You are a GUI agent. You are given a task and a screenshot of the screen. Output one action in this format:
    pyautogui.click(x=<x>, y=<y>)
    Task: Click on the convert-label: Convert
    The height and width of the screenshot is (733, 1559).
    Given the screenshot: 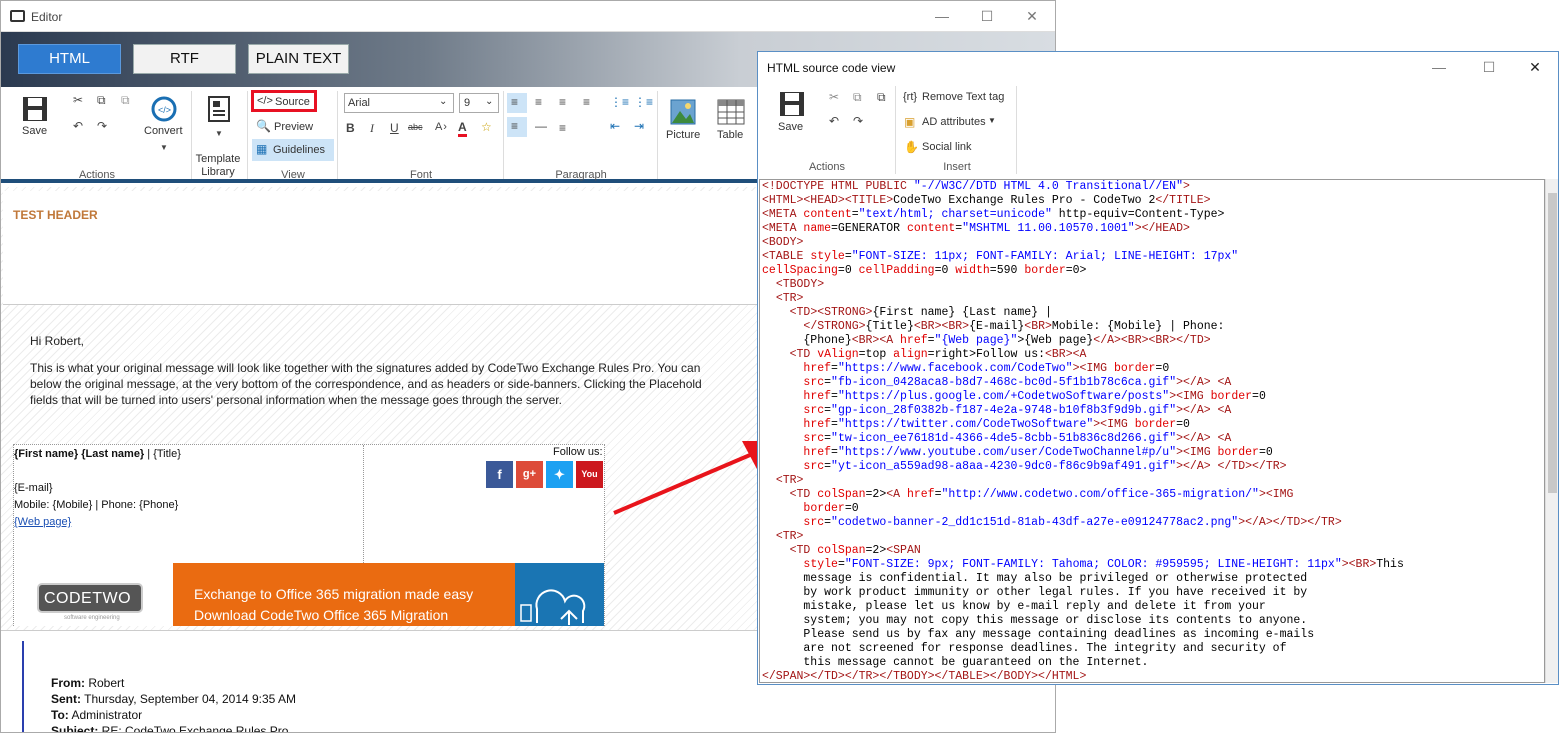 What is the action you would take?
    pyautogui.click(x=163, y=131)
    